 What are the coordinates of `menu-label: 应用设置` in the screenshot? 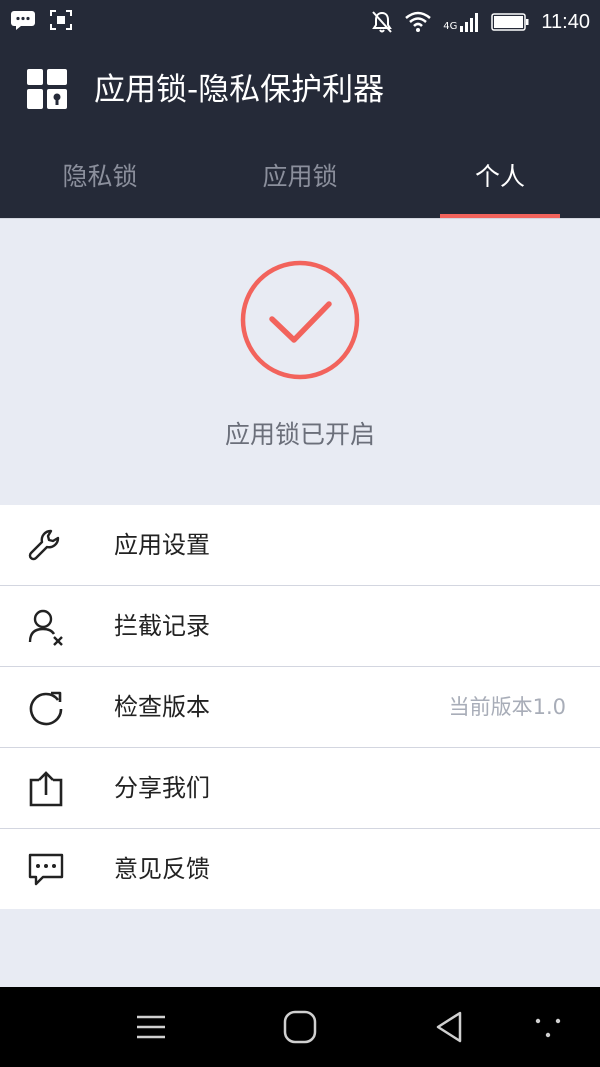 It's located at (162, 545).